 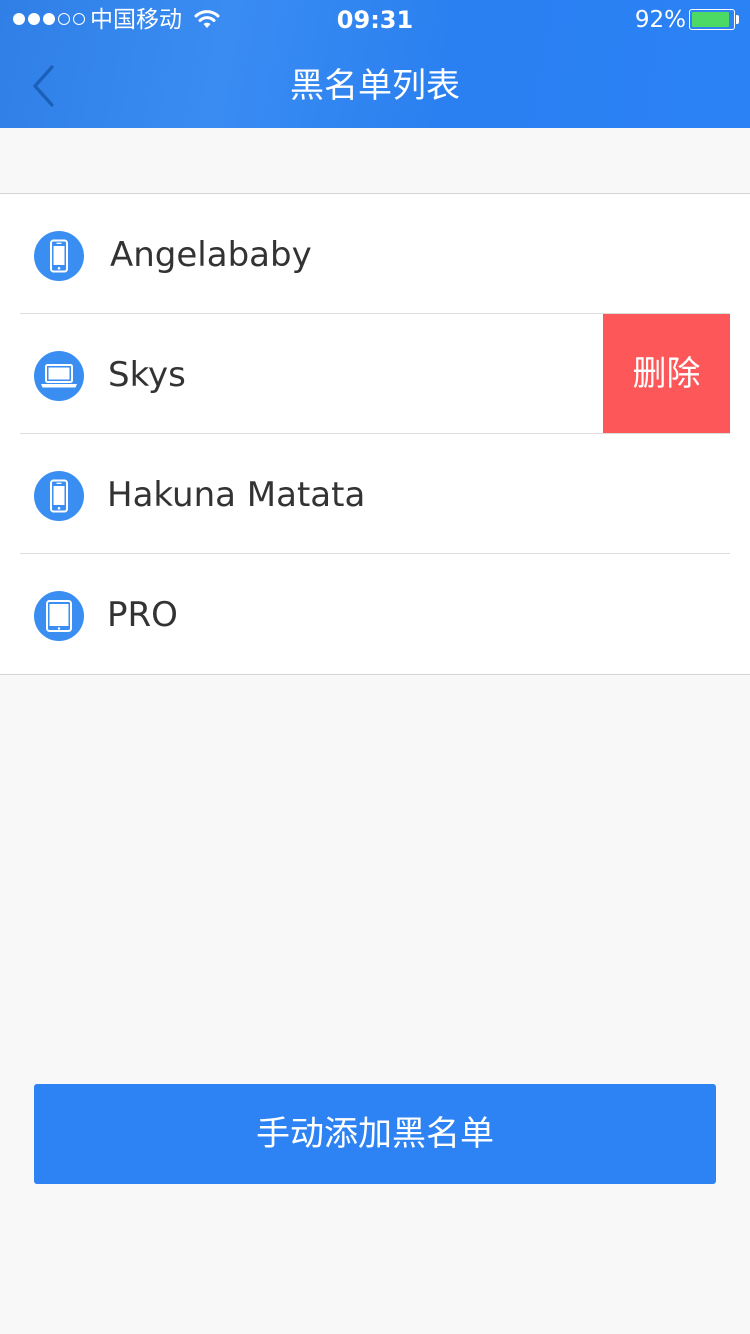 What do you see at coordinates (375, 20) in the screenshot?
I see `status-bar: 中国移动 09:31 92%` at bounding box center [375, 20].